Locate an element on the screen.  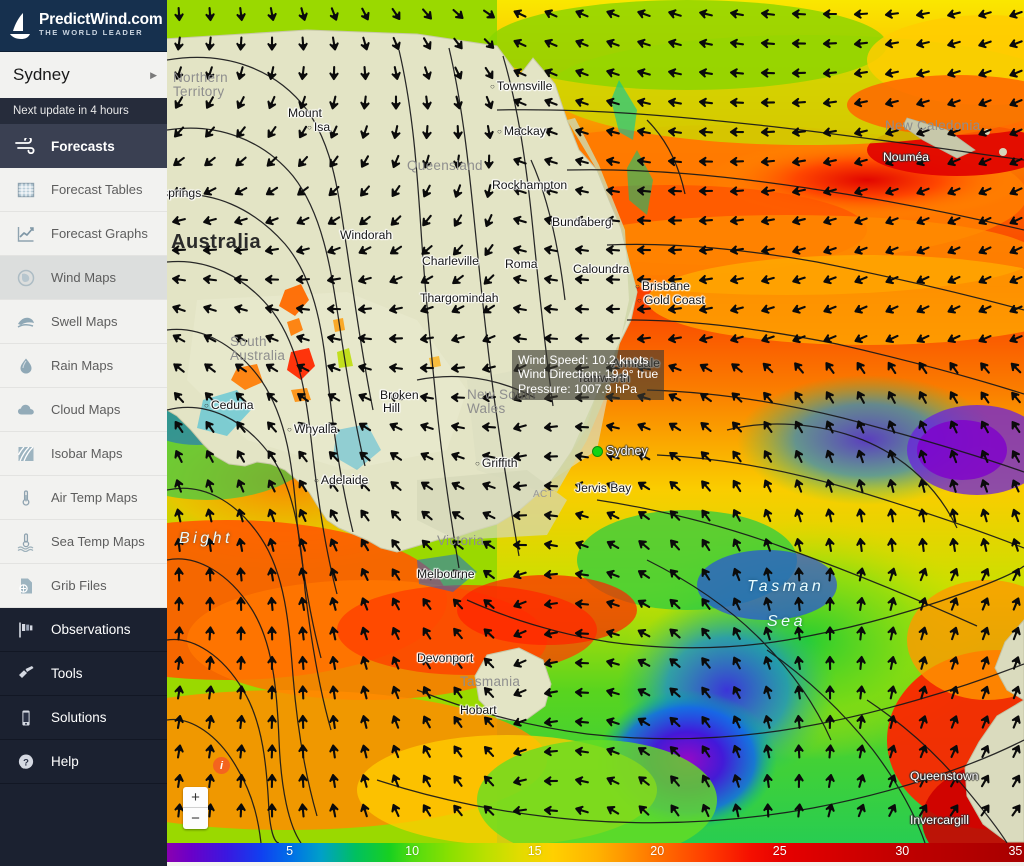
sidebar-item-grib-files: Grib Files is located at coordinates (83, 586).